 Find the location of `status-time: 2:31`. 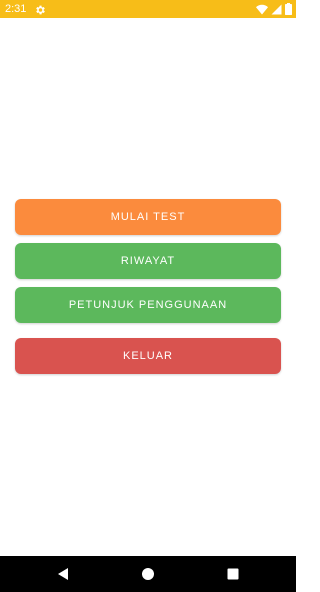

status-time: 2:31 is located at coordinates (16, 9).